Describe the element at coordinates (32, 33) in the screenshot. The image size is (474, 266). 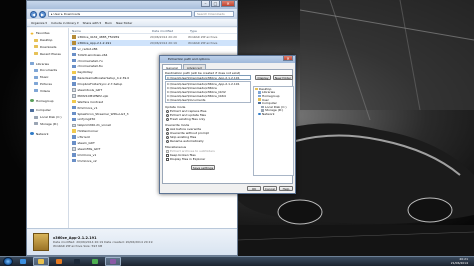
I see `star-icon` at that location.